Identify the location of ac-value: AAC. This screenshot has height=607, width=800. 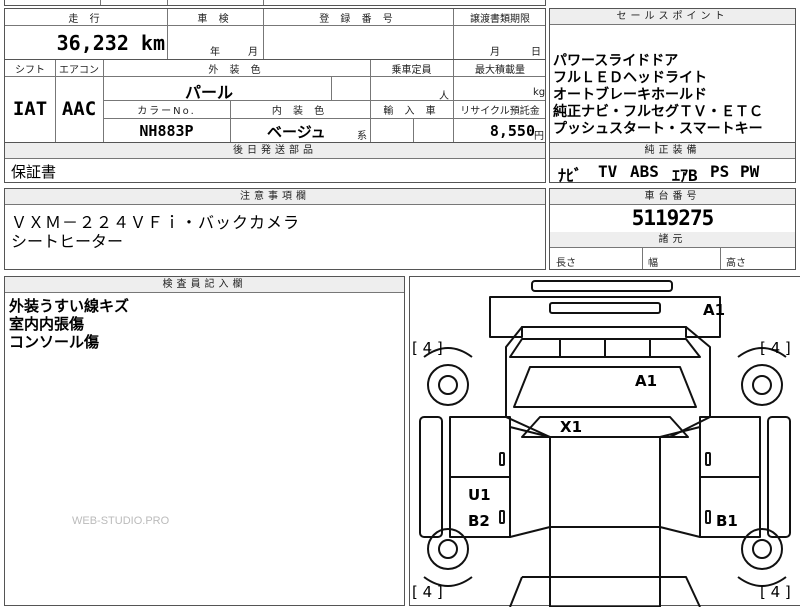
(79, 109).